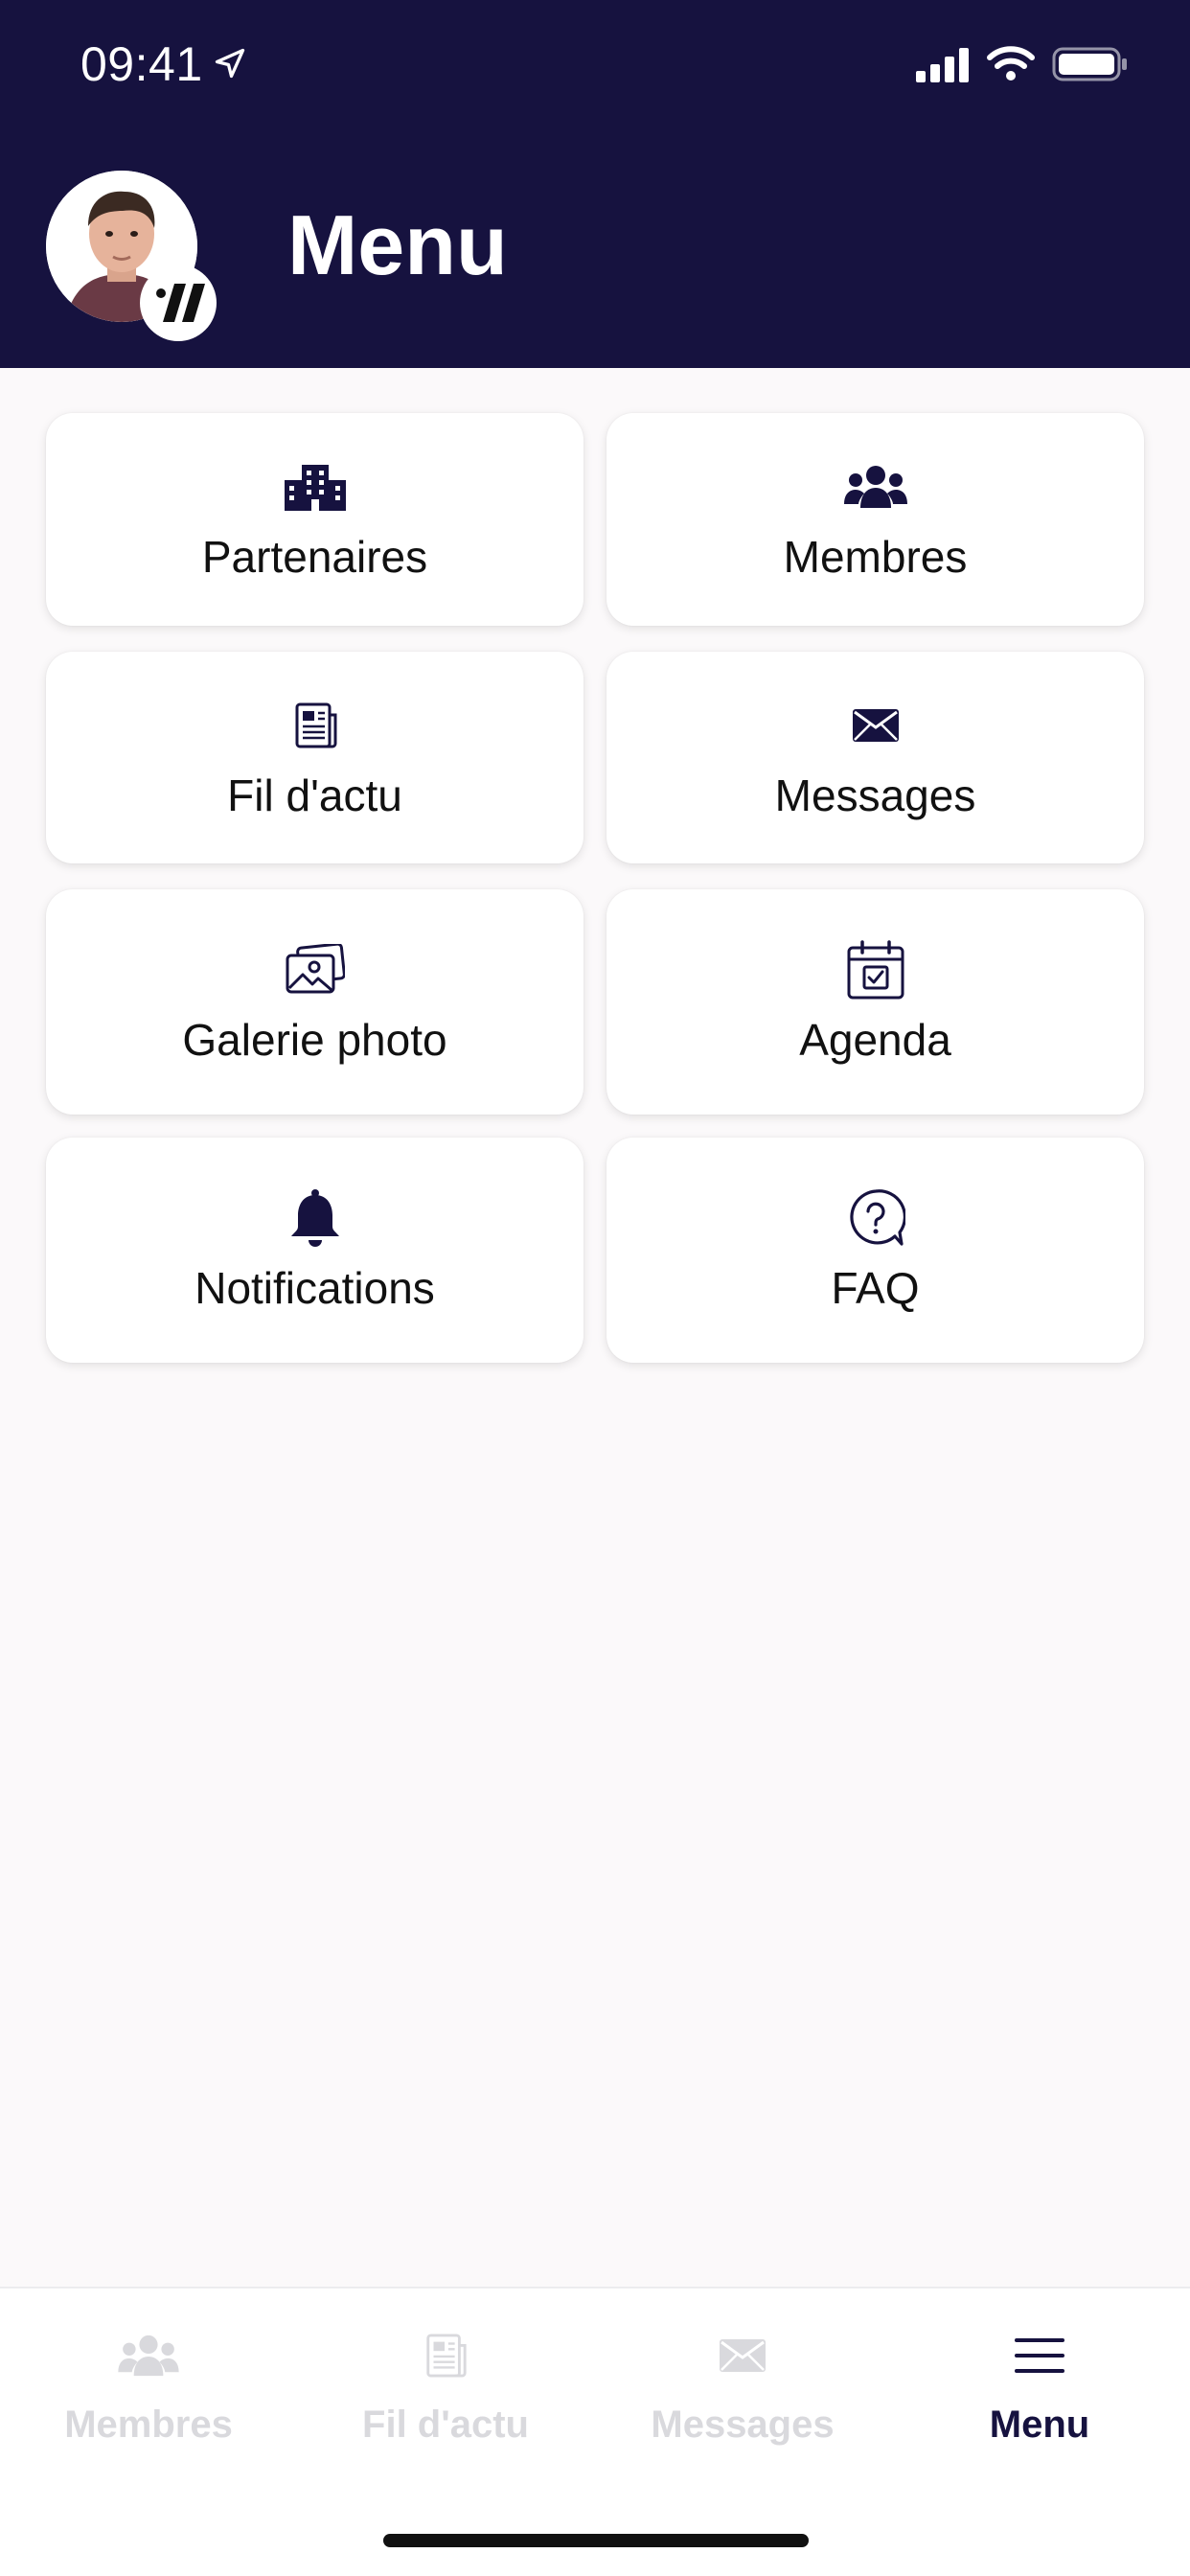  Describe the element at coordinates (230, 63) in the screenshot. I see `location-arrow-icon` at that location.